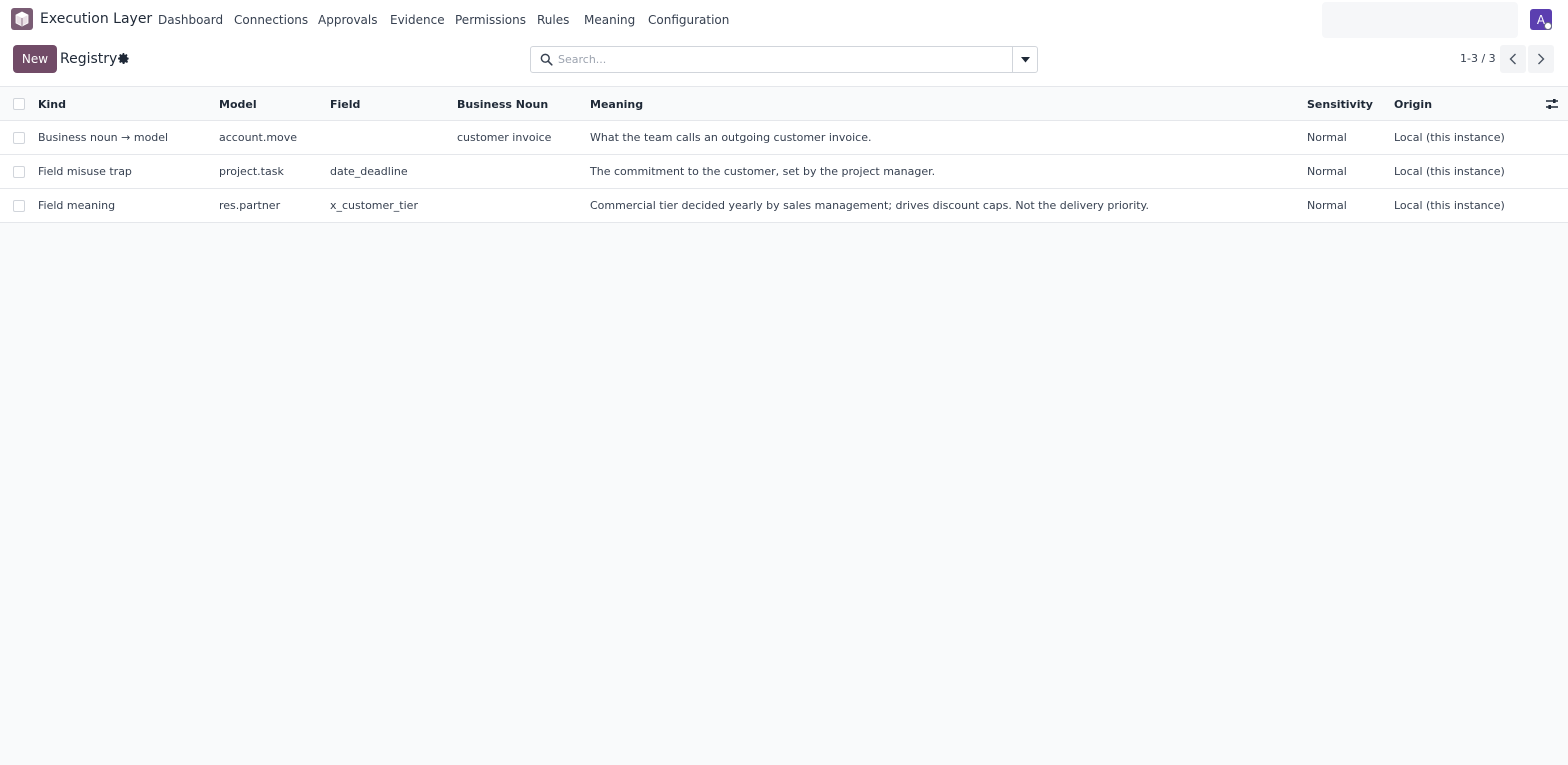  Describe the element at coordinates (22, 19) in the screenshot. I see `app-logo-icon` at that location.